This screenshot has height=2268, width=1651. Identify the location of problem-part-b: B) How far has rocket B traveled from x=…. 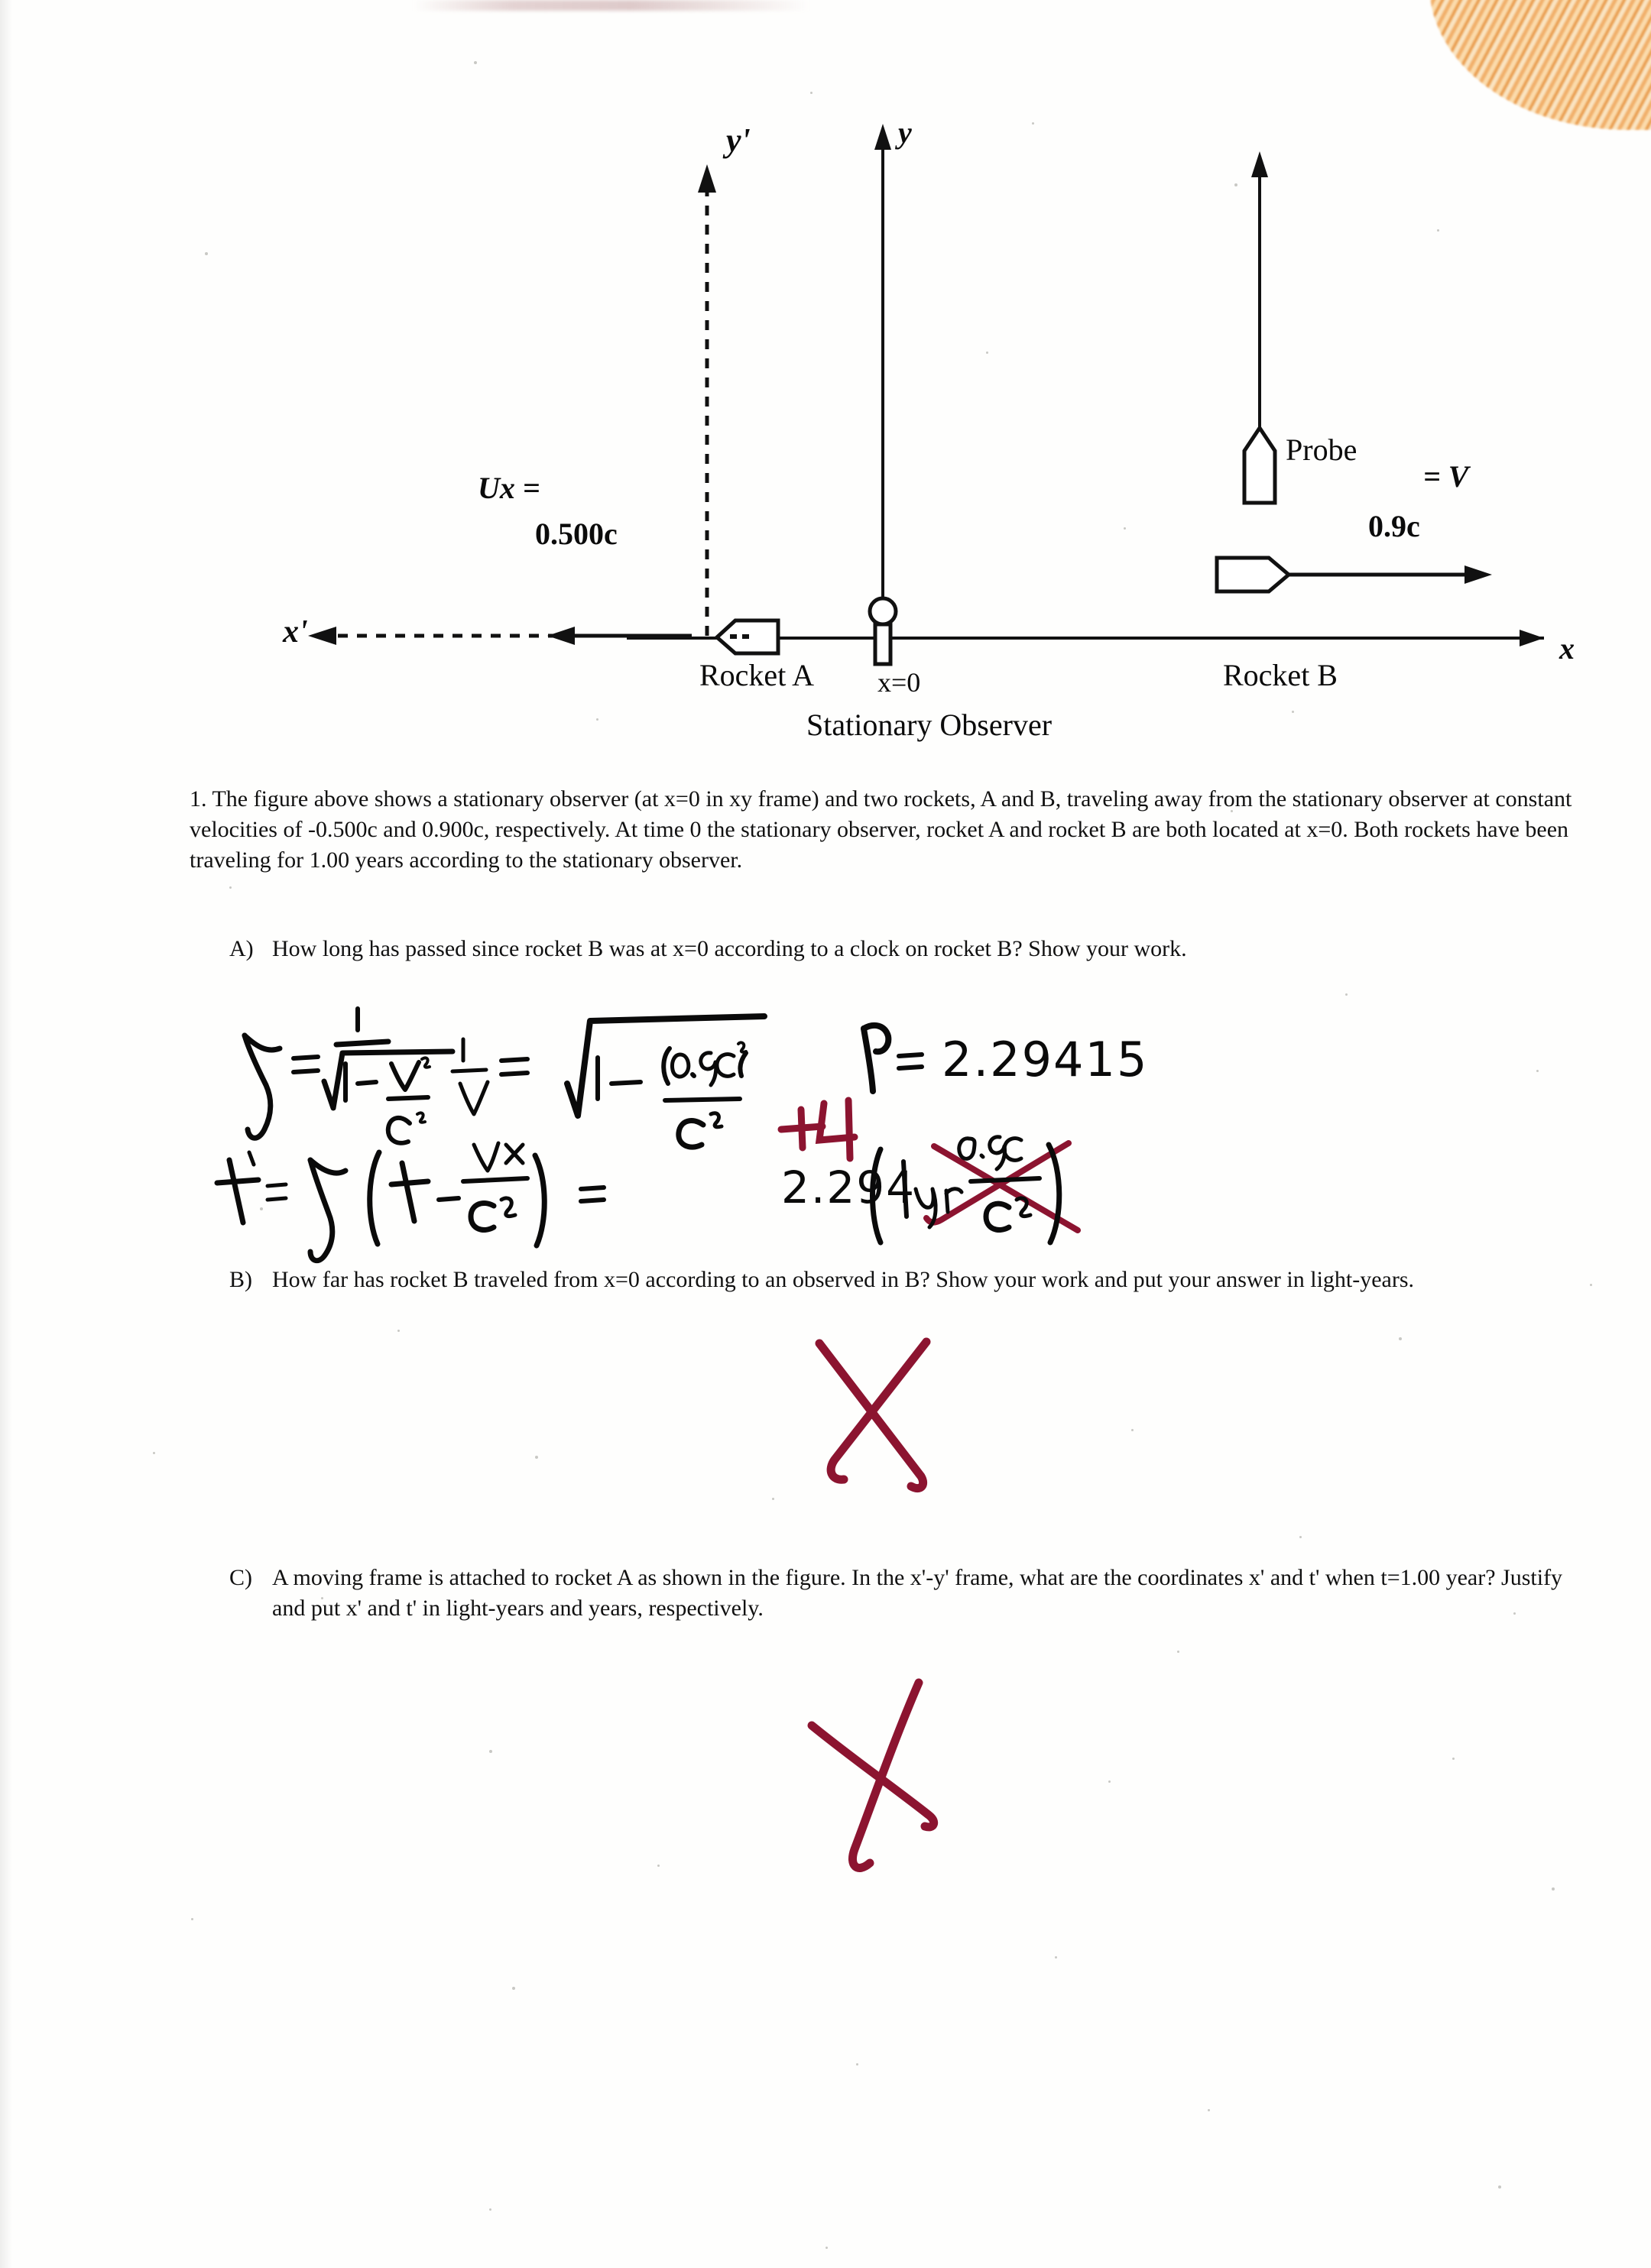
(902, 1280).